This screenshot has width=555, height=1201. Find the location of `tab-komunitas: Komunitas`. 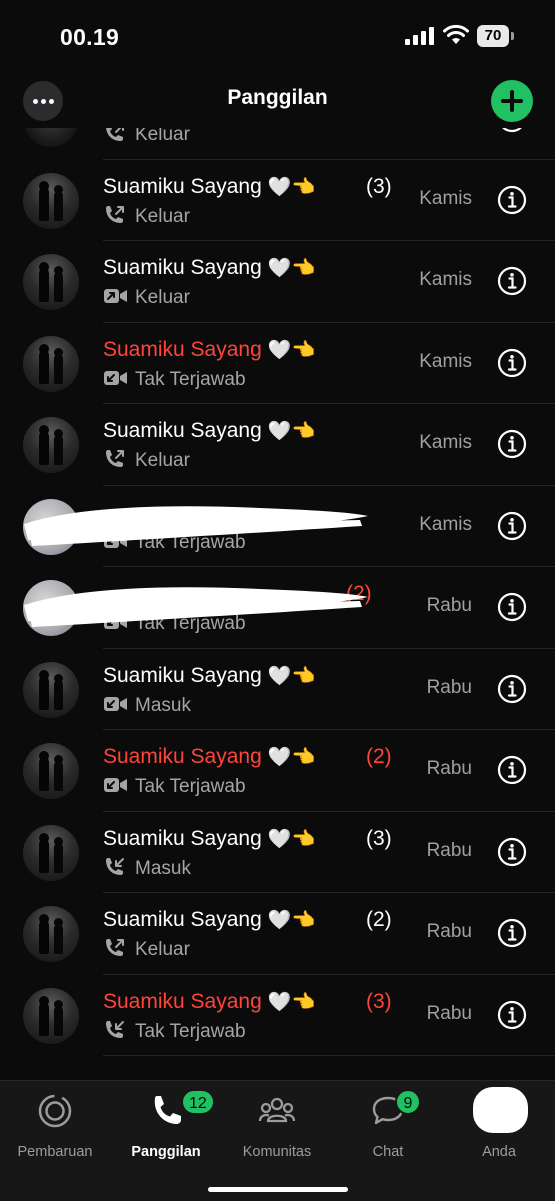

tab-komunitas: Komunitas is located at coordinates (277, 1126).